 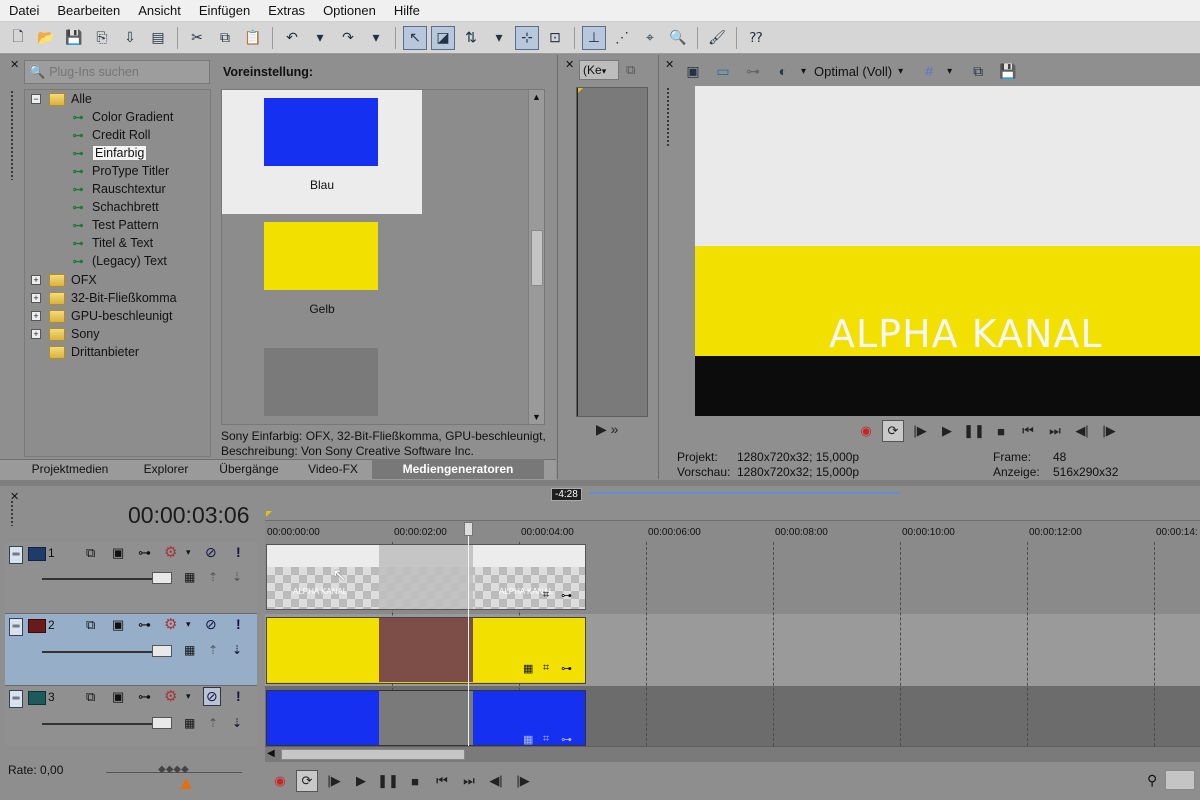 I want to click on menu-einfuegen: Einfügen, so click(x=224, y=11).